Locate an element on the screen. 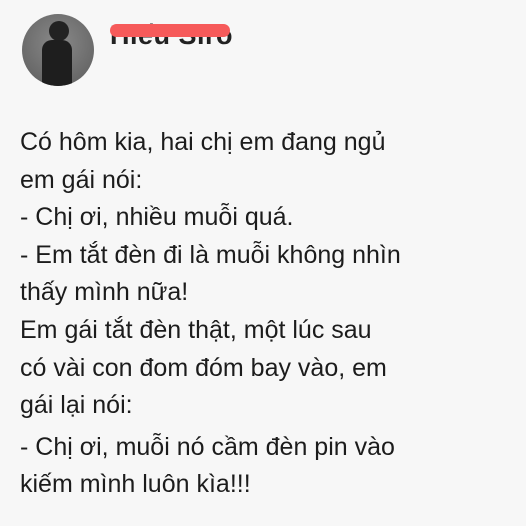  post-line: kiếm mình luôn kìa!!! is located at coordinates (135, 484).